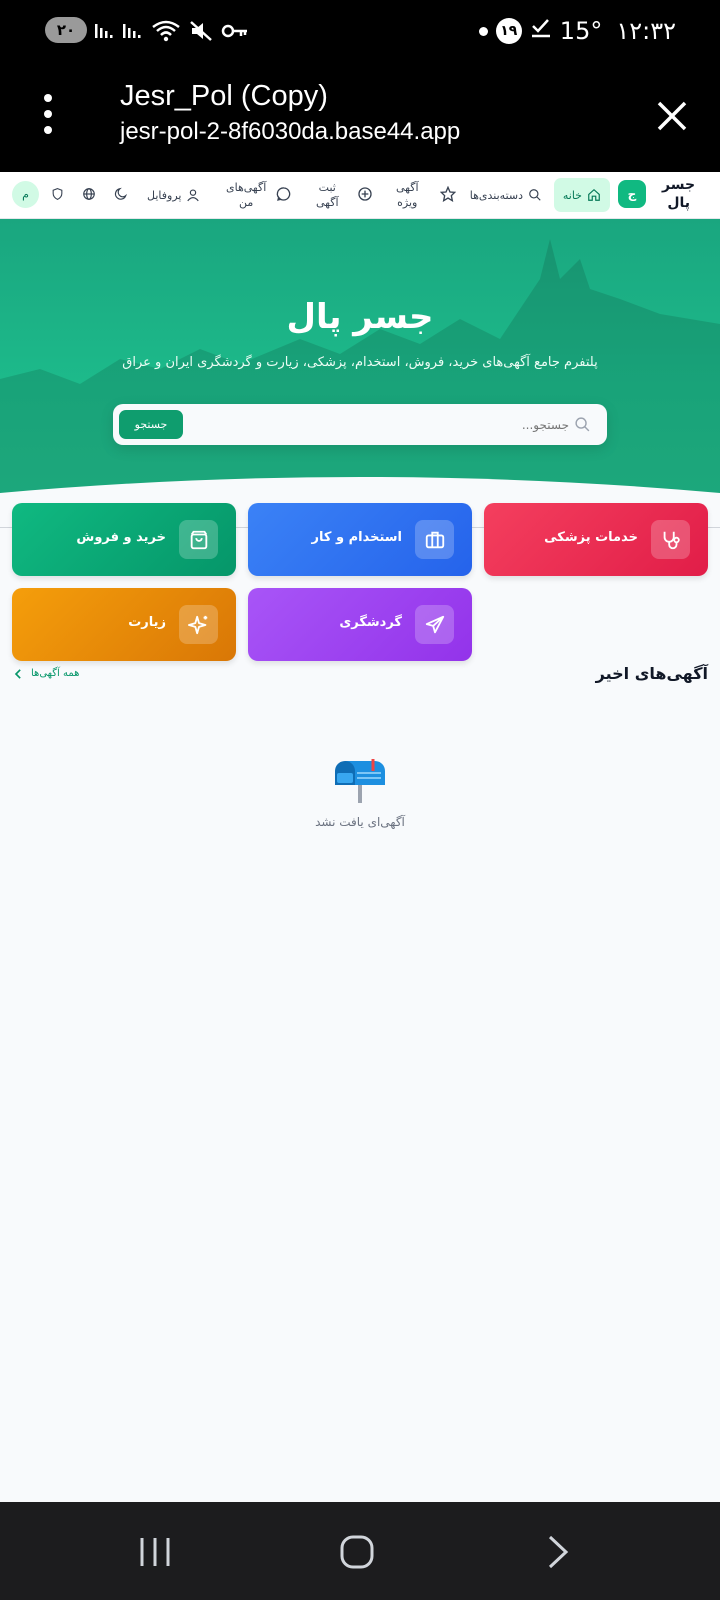  Describe the element at coordinates (535, 195) in the screenshot. I see `search-icon` at that location.